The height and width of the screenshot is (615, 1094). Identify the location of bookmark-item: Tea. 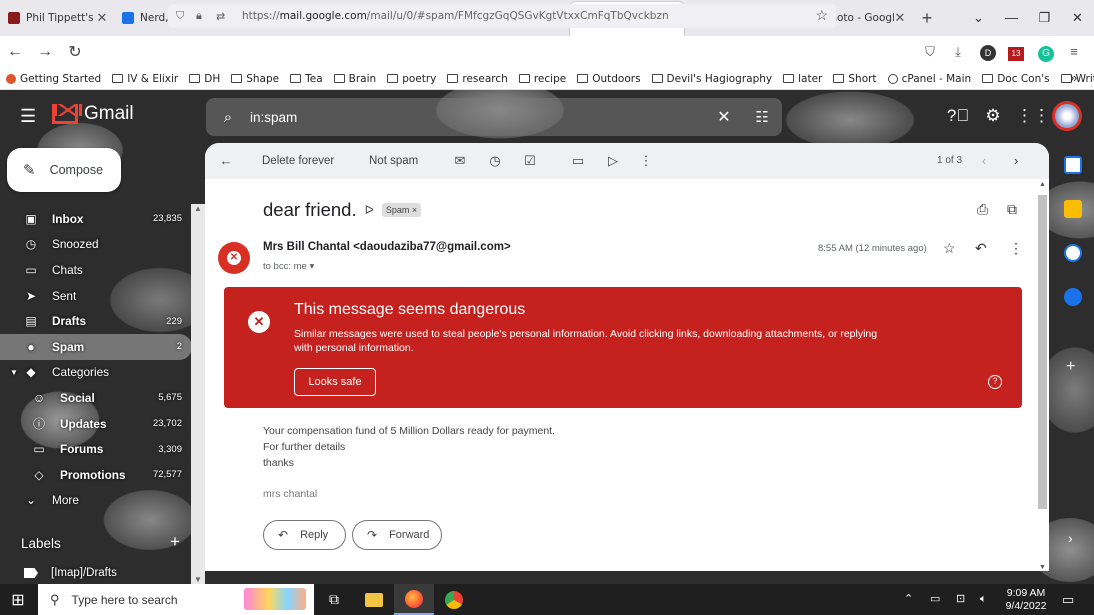
(306, 79).